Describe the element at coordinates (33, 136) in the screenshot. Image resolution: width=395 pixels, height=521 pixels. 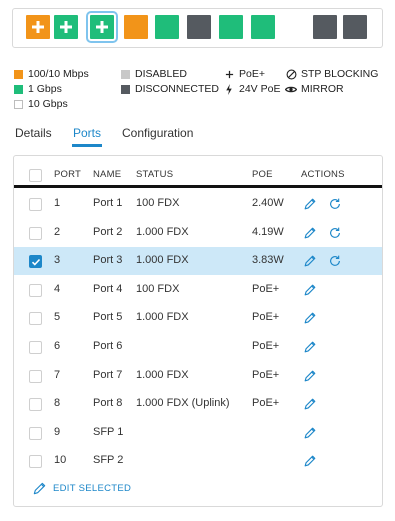
I see `tab-details: Details` at that location.